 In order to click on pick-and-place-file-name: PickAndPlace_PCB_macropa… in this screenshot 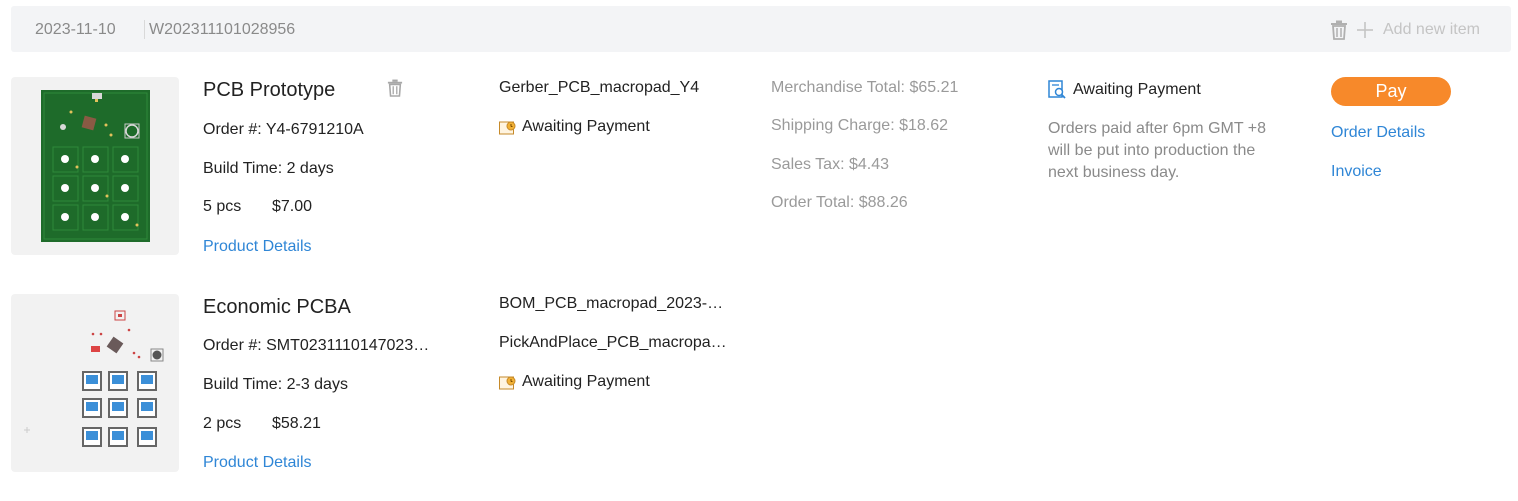, I will do `click(619, 343)`.